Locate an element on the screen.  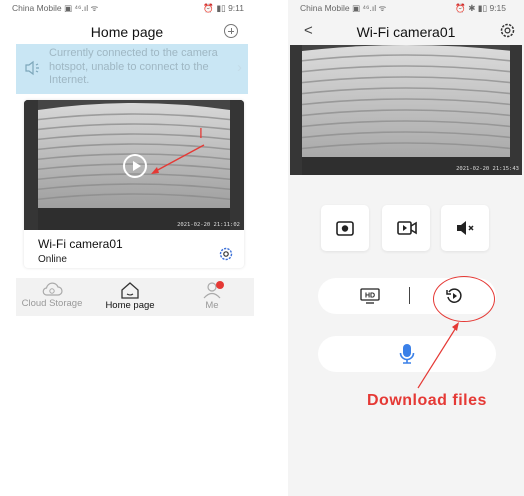
status-bar: China Mobile ▣ ⁴⁶.ıl ᯤ ⏰ ▮▯ 9:11 is located at coordinates (127, 8).